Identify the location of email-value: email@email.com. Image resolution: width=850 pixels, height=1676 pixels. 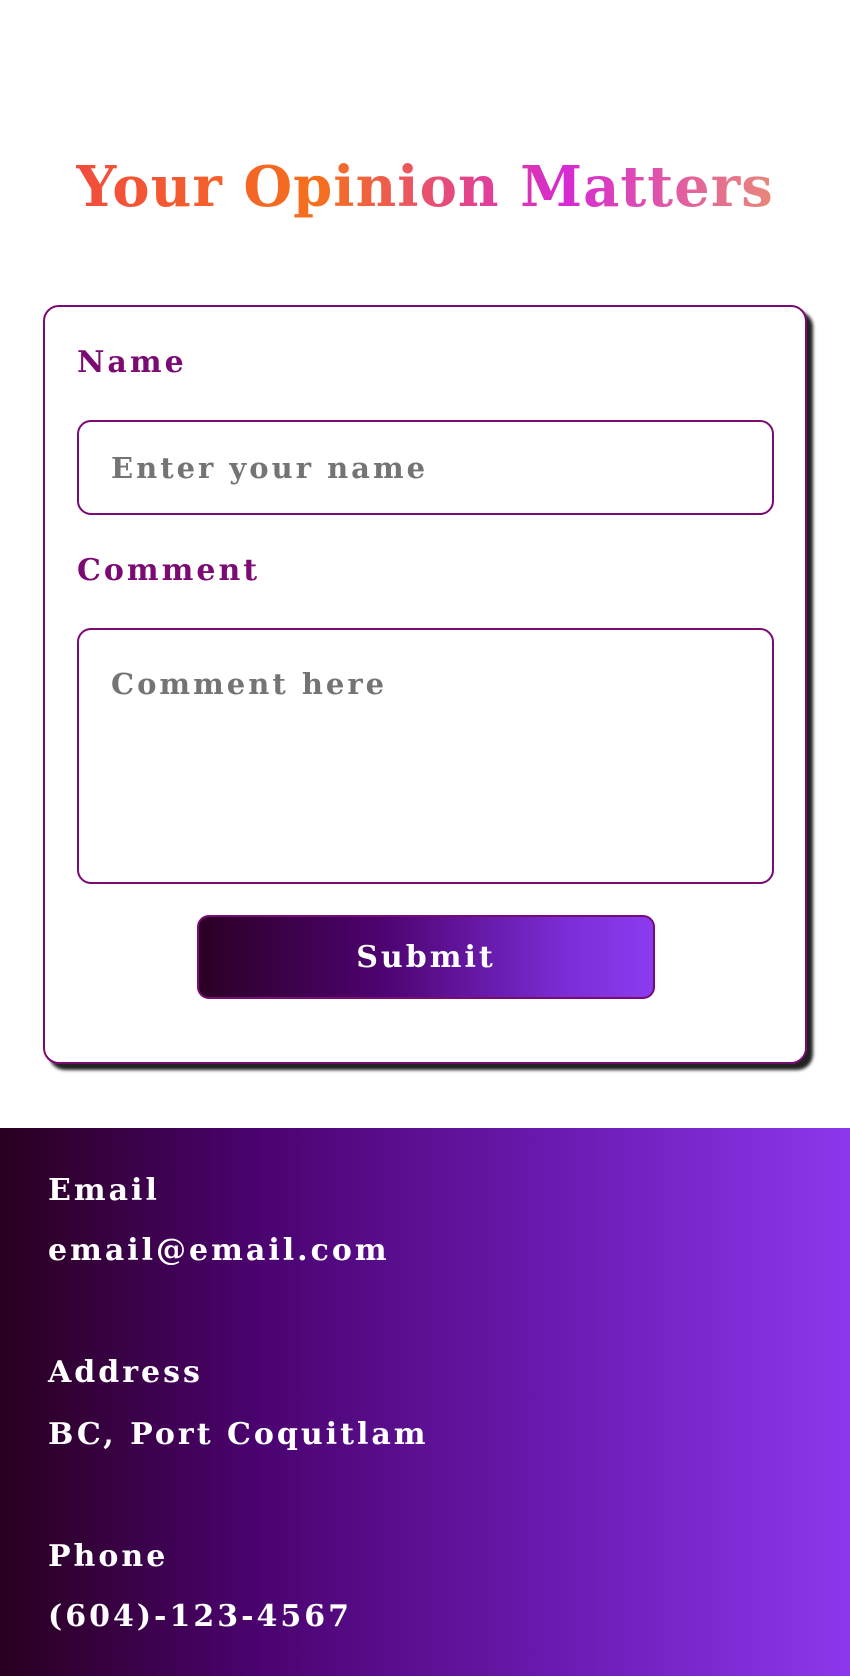
(219, 1250).